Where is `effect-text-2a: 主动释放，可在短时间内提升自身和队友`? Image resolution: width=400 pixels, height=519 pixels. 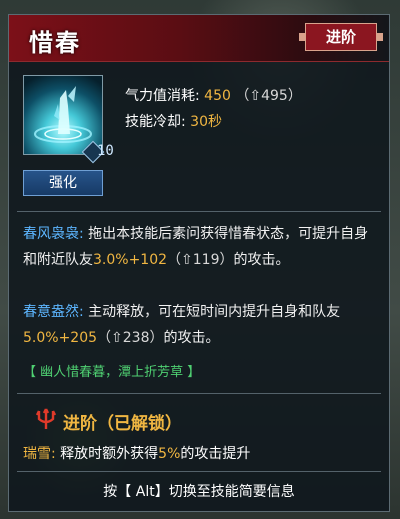 effect-text-2a: 主动释放，可在短时间内提升自身和队友 is located at coordinates (214, 312).